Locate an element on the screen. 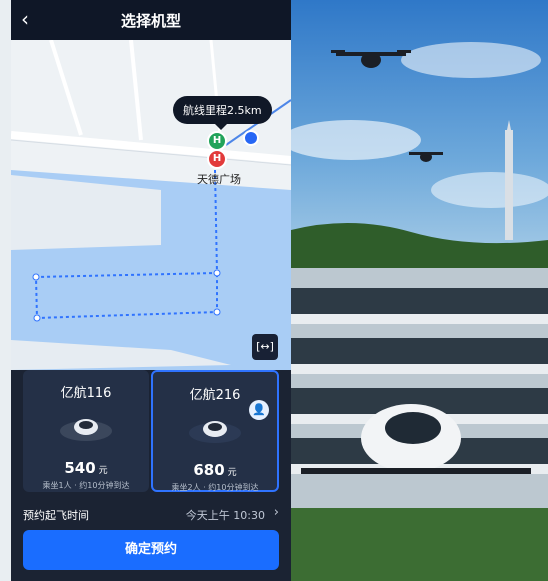 This screenshot has width=548, height=581. capacity-note: 乘坐1人 · 约10分钟到达 is located at coordinates (86, 485).